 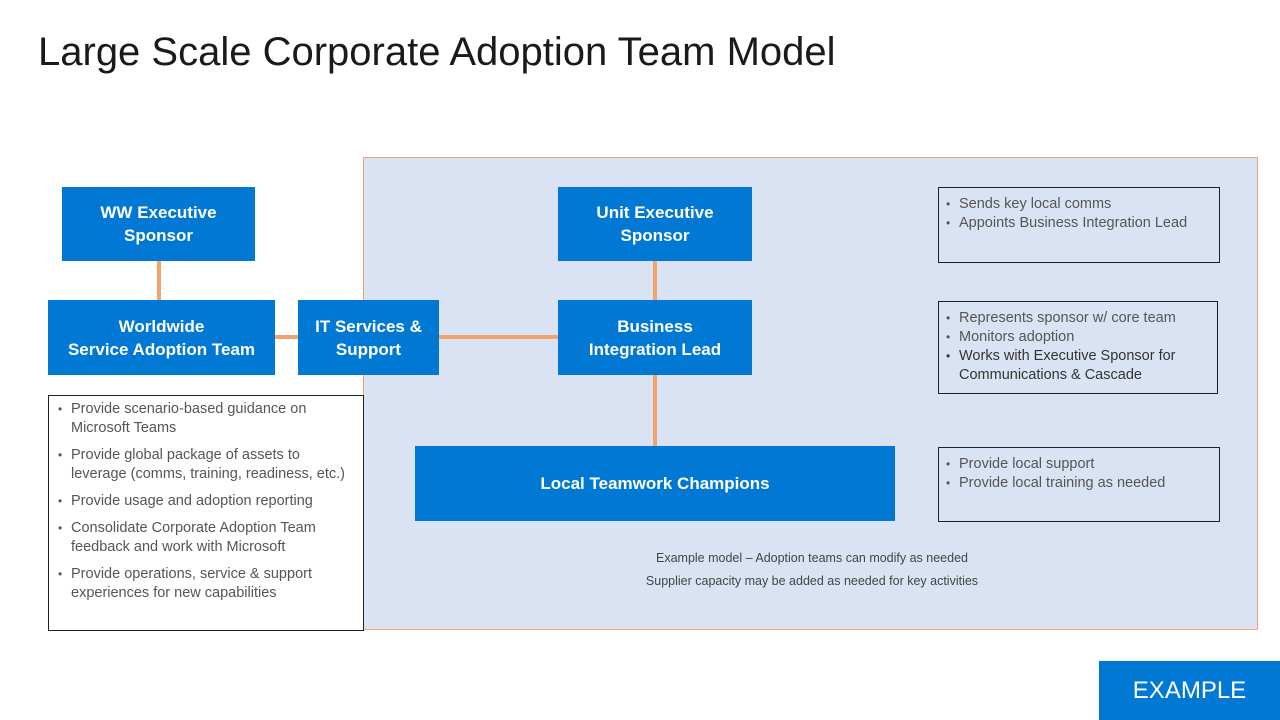 What do you see at coordinates (655, 483) in the screenshot?
I see `node-local-teamwork-champions: Local Teamwork Champions` at bounding box center [655, 483].